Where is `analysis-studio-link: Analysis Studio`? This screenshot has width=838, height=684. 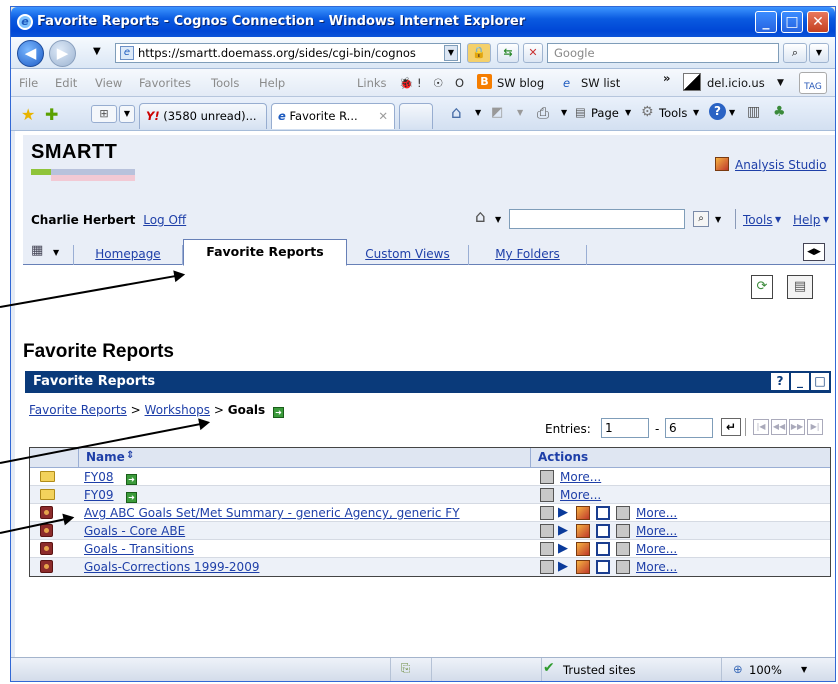 analysis-studio-link: Analysis Studio is located at coordinates (780, 165).